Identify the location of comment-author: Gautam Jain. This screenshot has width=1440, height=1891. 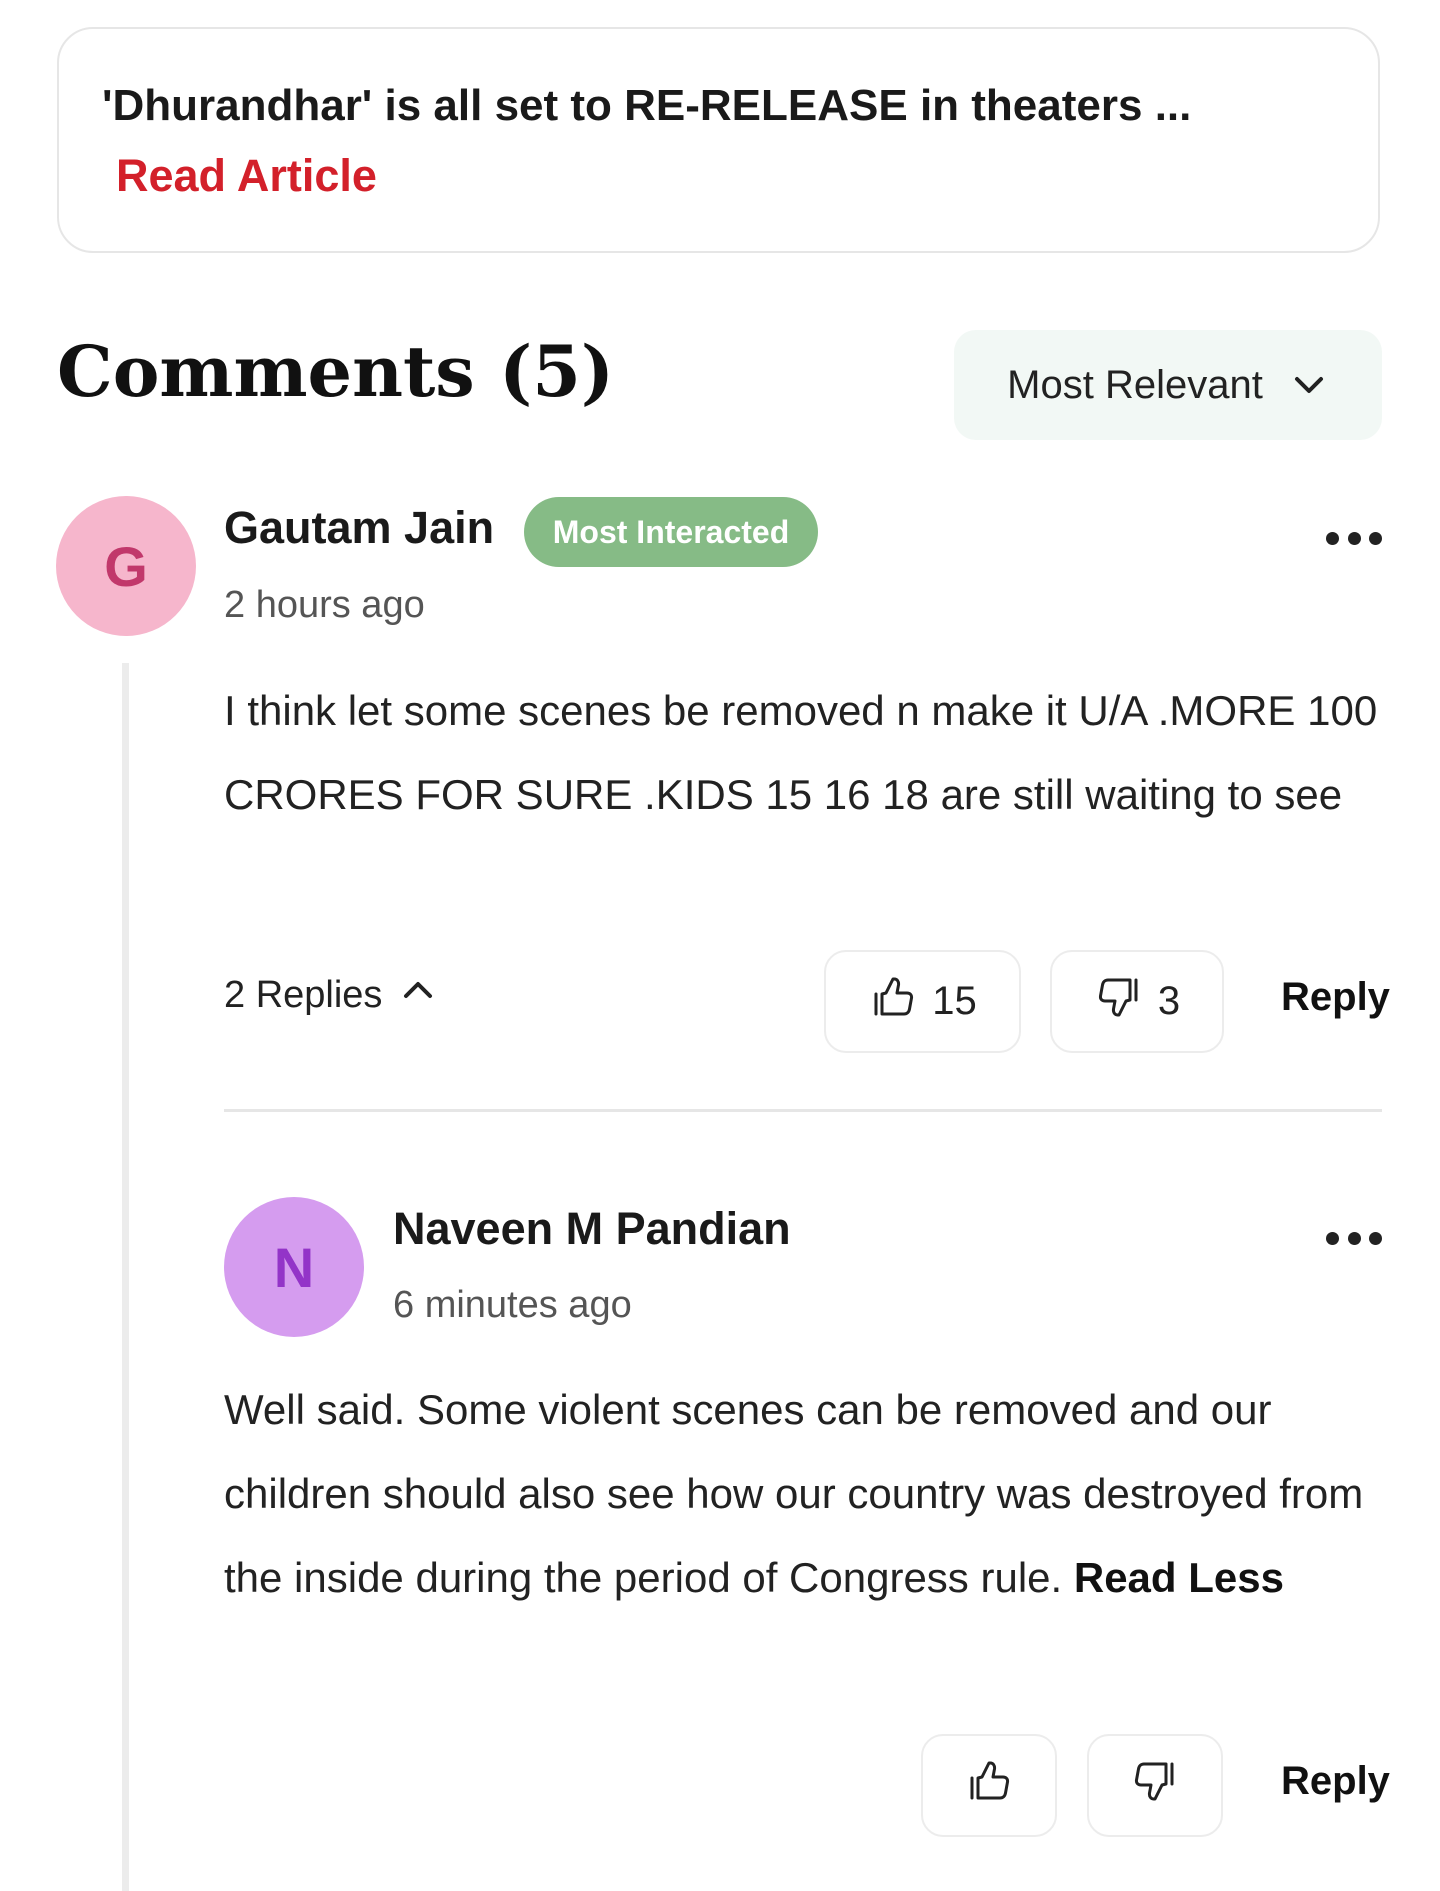
(359, 528).